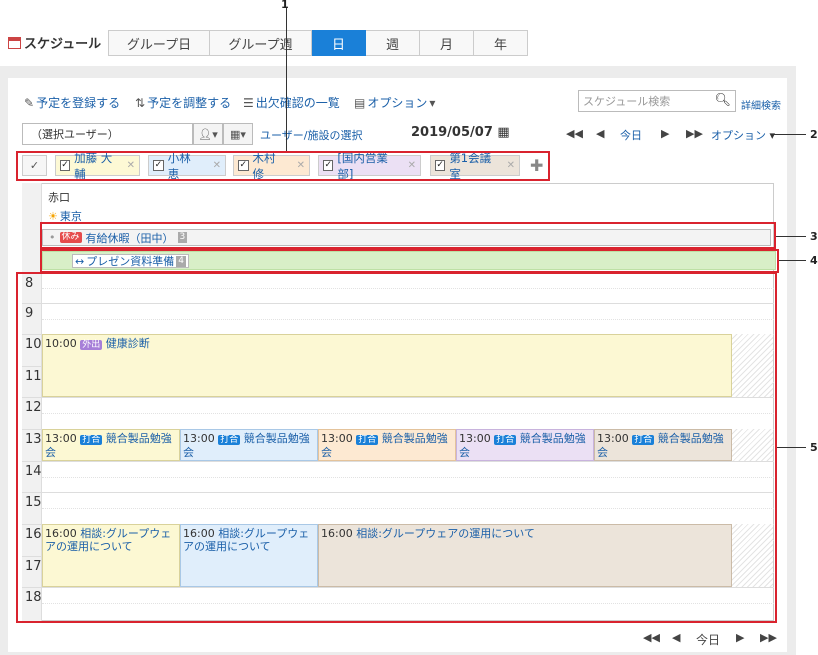 This screenshot has width=818, height=655. I want to click on callout-number: 4, so click(814, 260).